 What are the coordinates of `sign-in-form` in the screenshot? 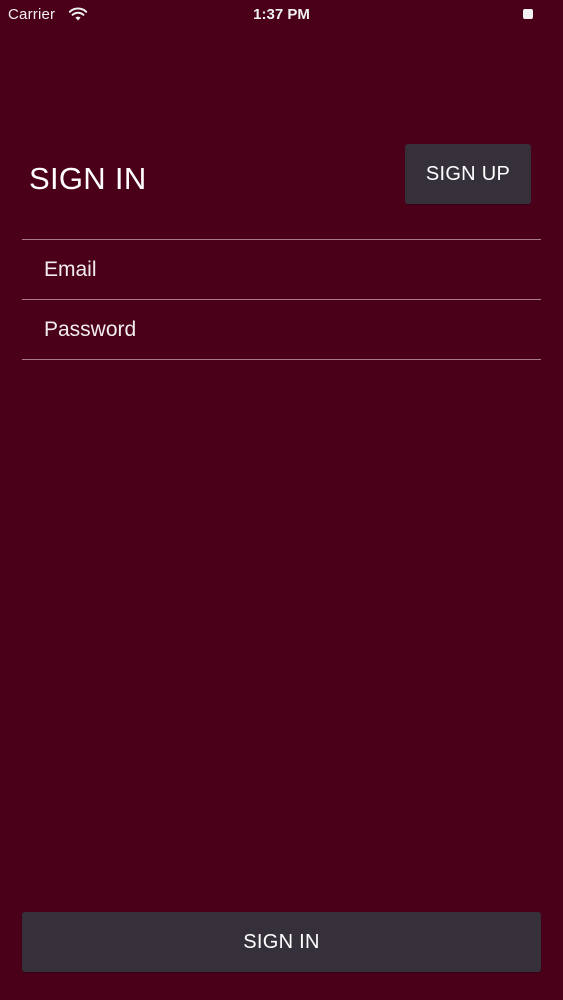 It's located at (281, 299).